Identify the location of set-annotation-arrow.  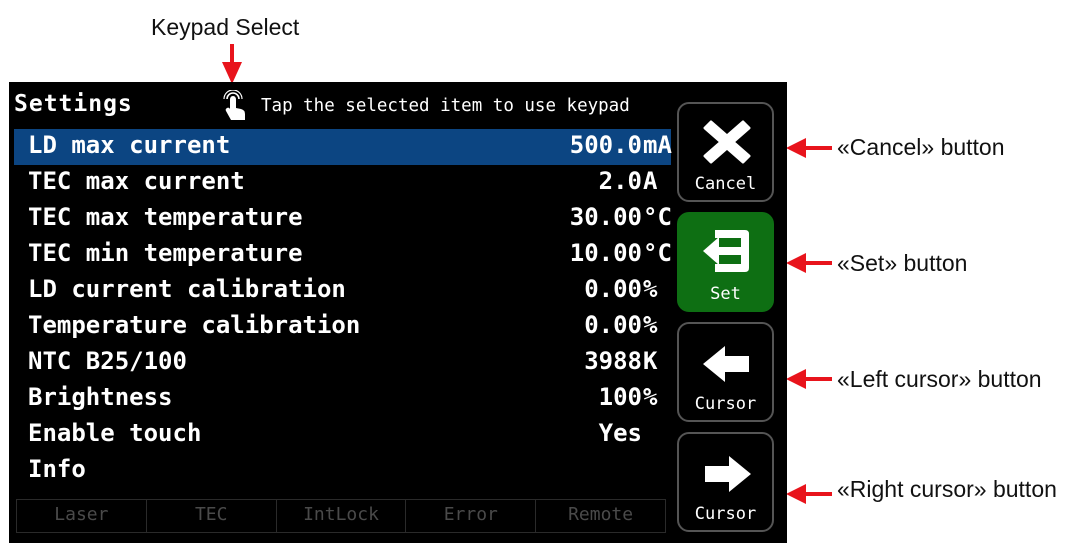
(809, 263).